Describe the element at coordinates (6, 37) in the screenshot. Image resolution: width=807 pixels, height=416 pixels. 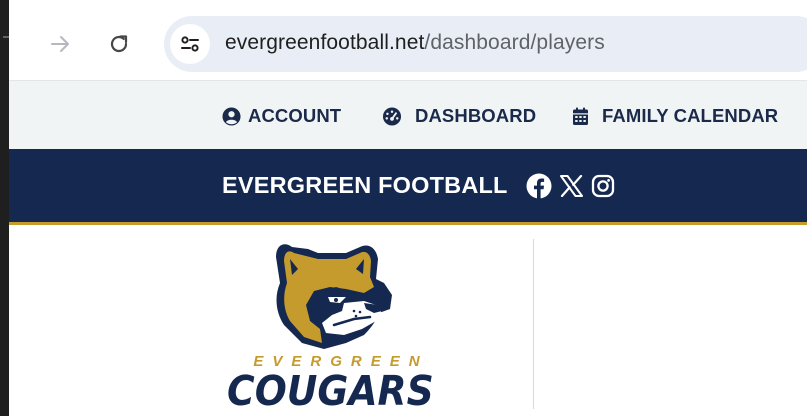
I see `back-button-edge` at that location.